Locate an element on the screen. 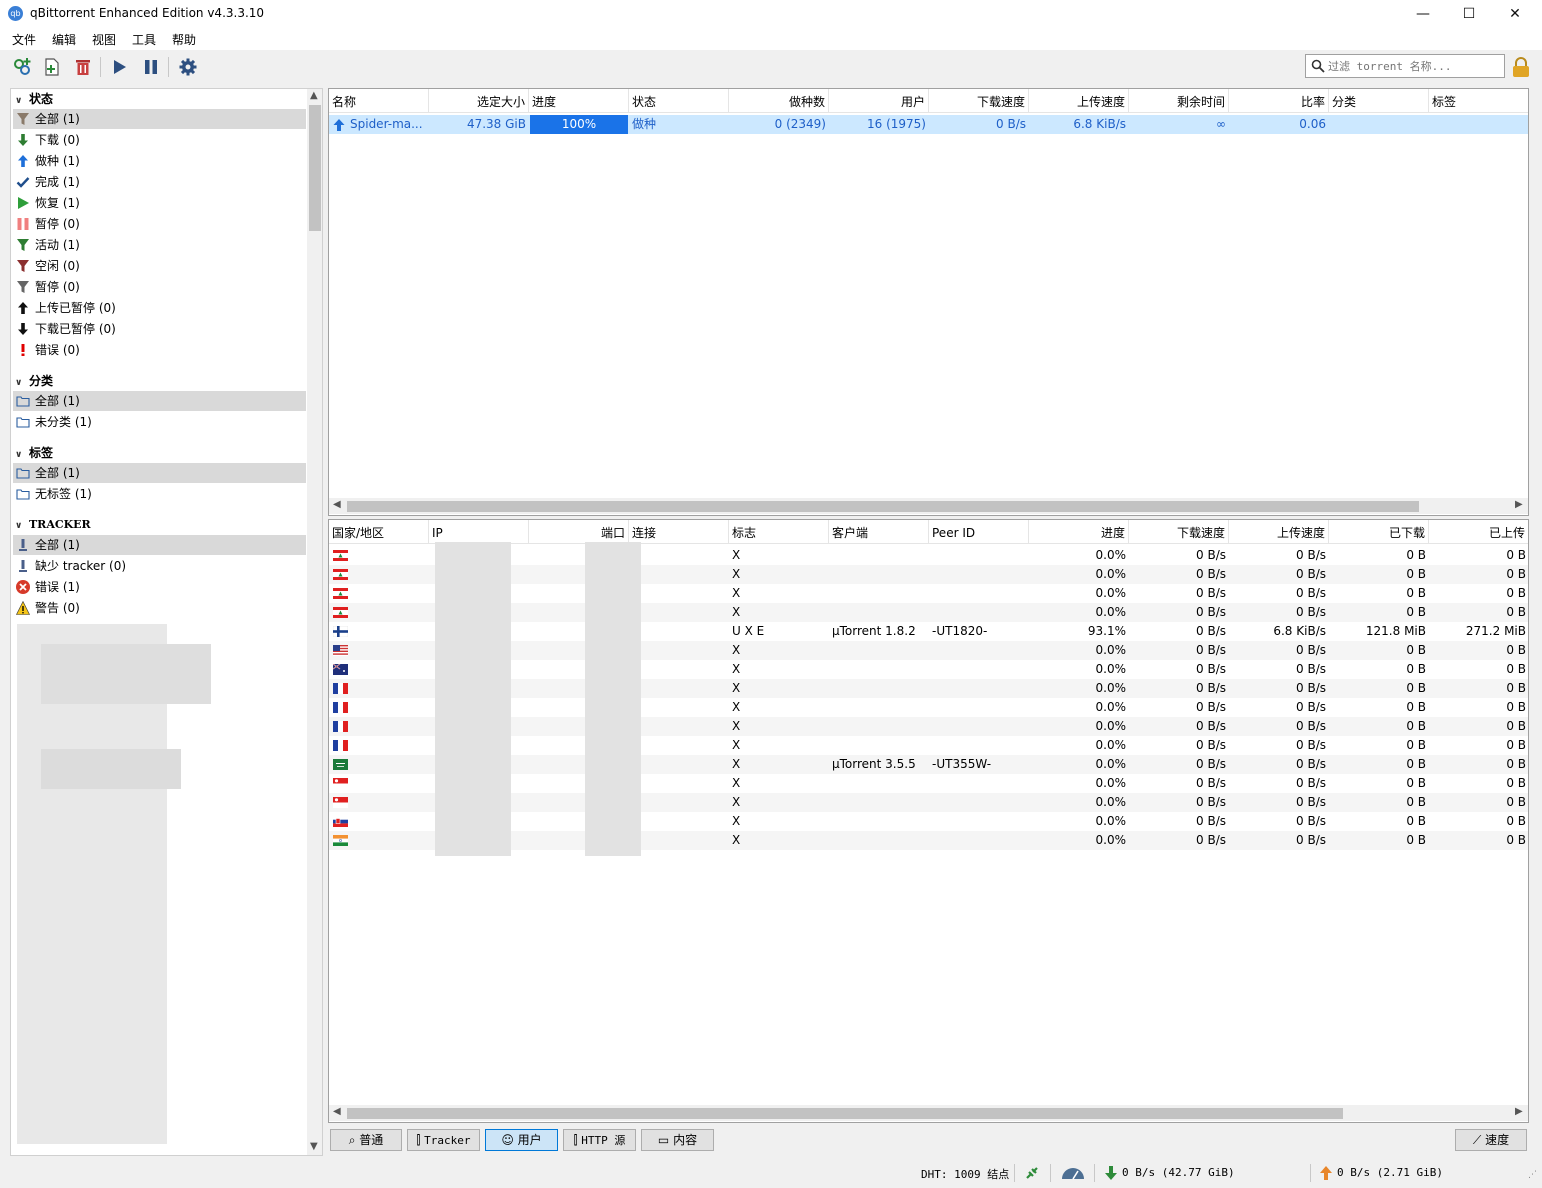 This screenshot has height=1188, width=1542. sidebar-item-status-downloading: 下载 (0) is located at coordinates (159, 140).